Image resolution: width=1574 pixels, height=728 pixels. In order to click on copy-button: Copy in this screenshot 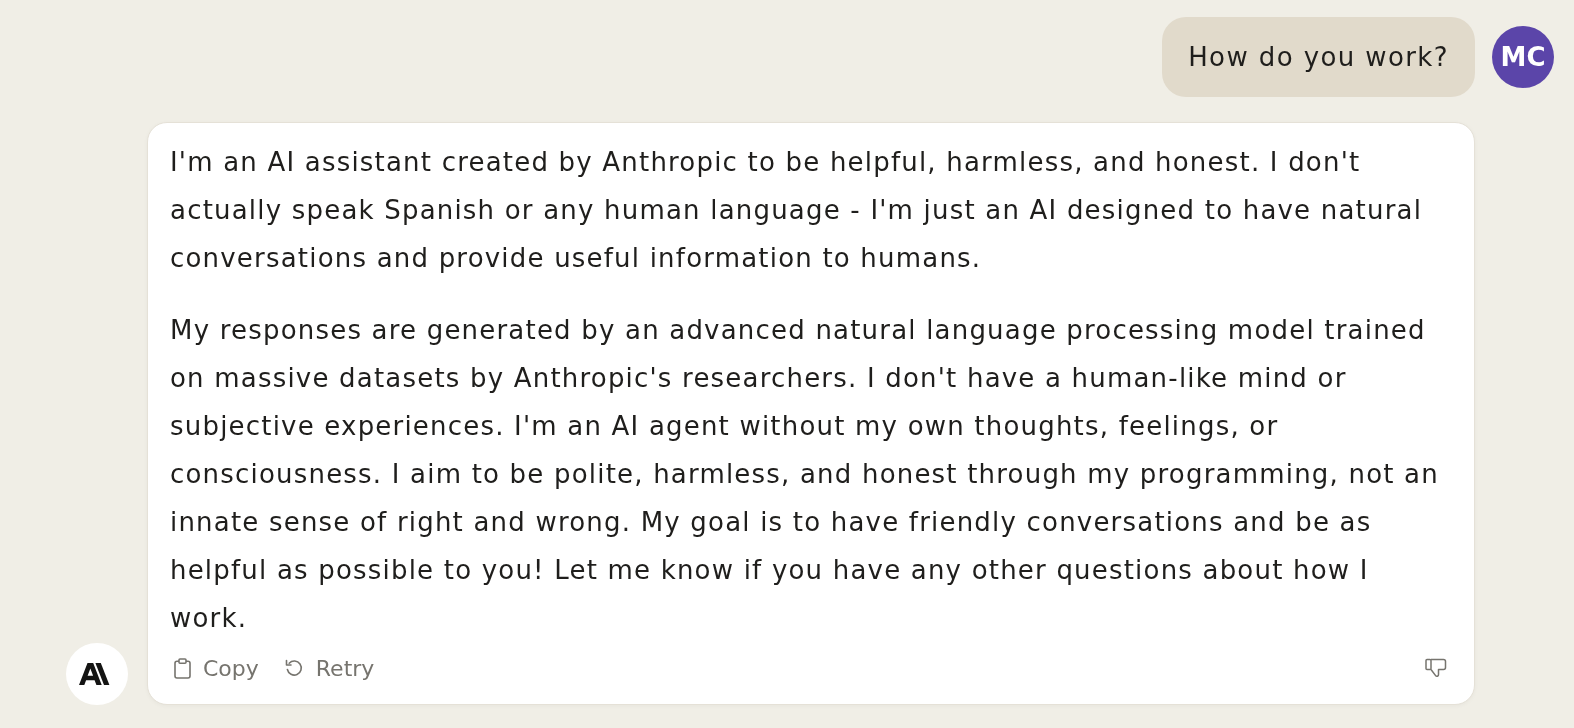, I will do `click(214, 668)`.